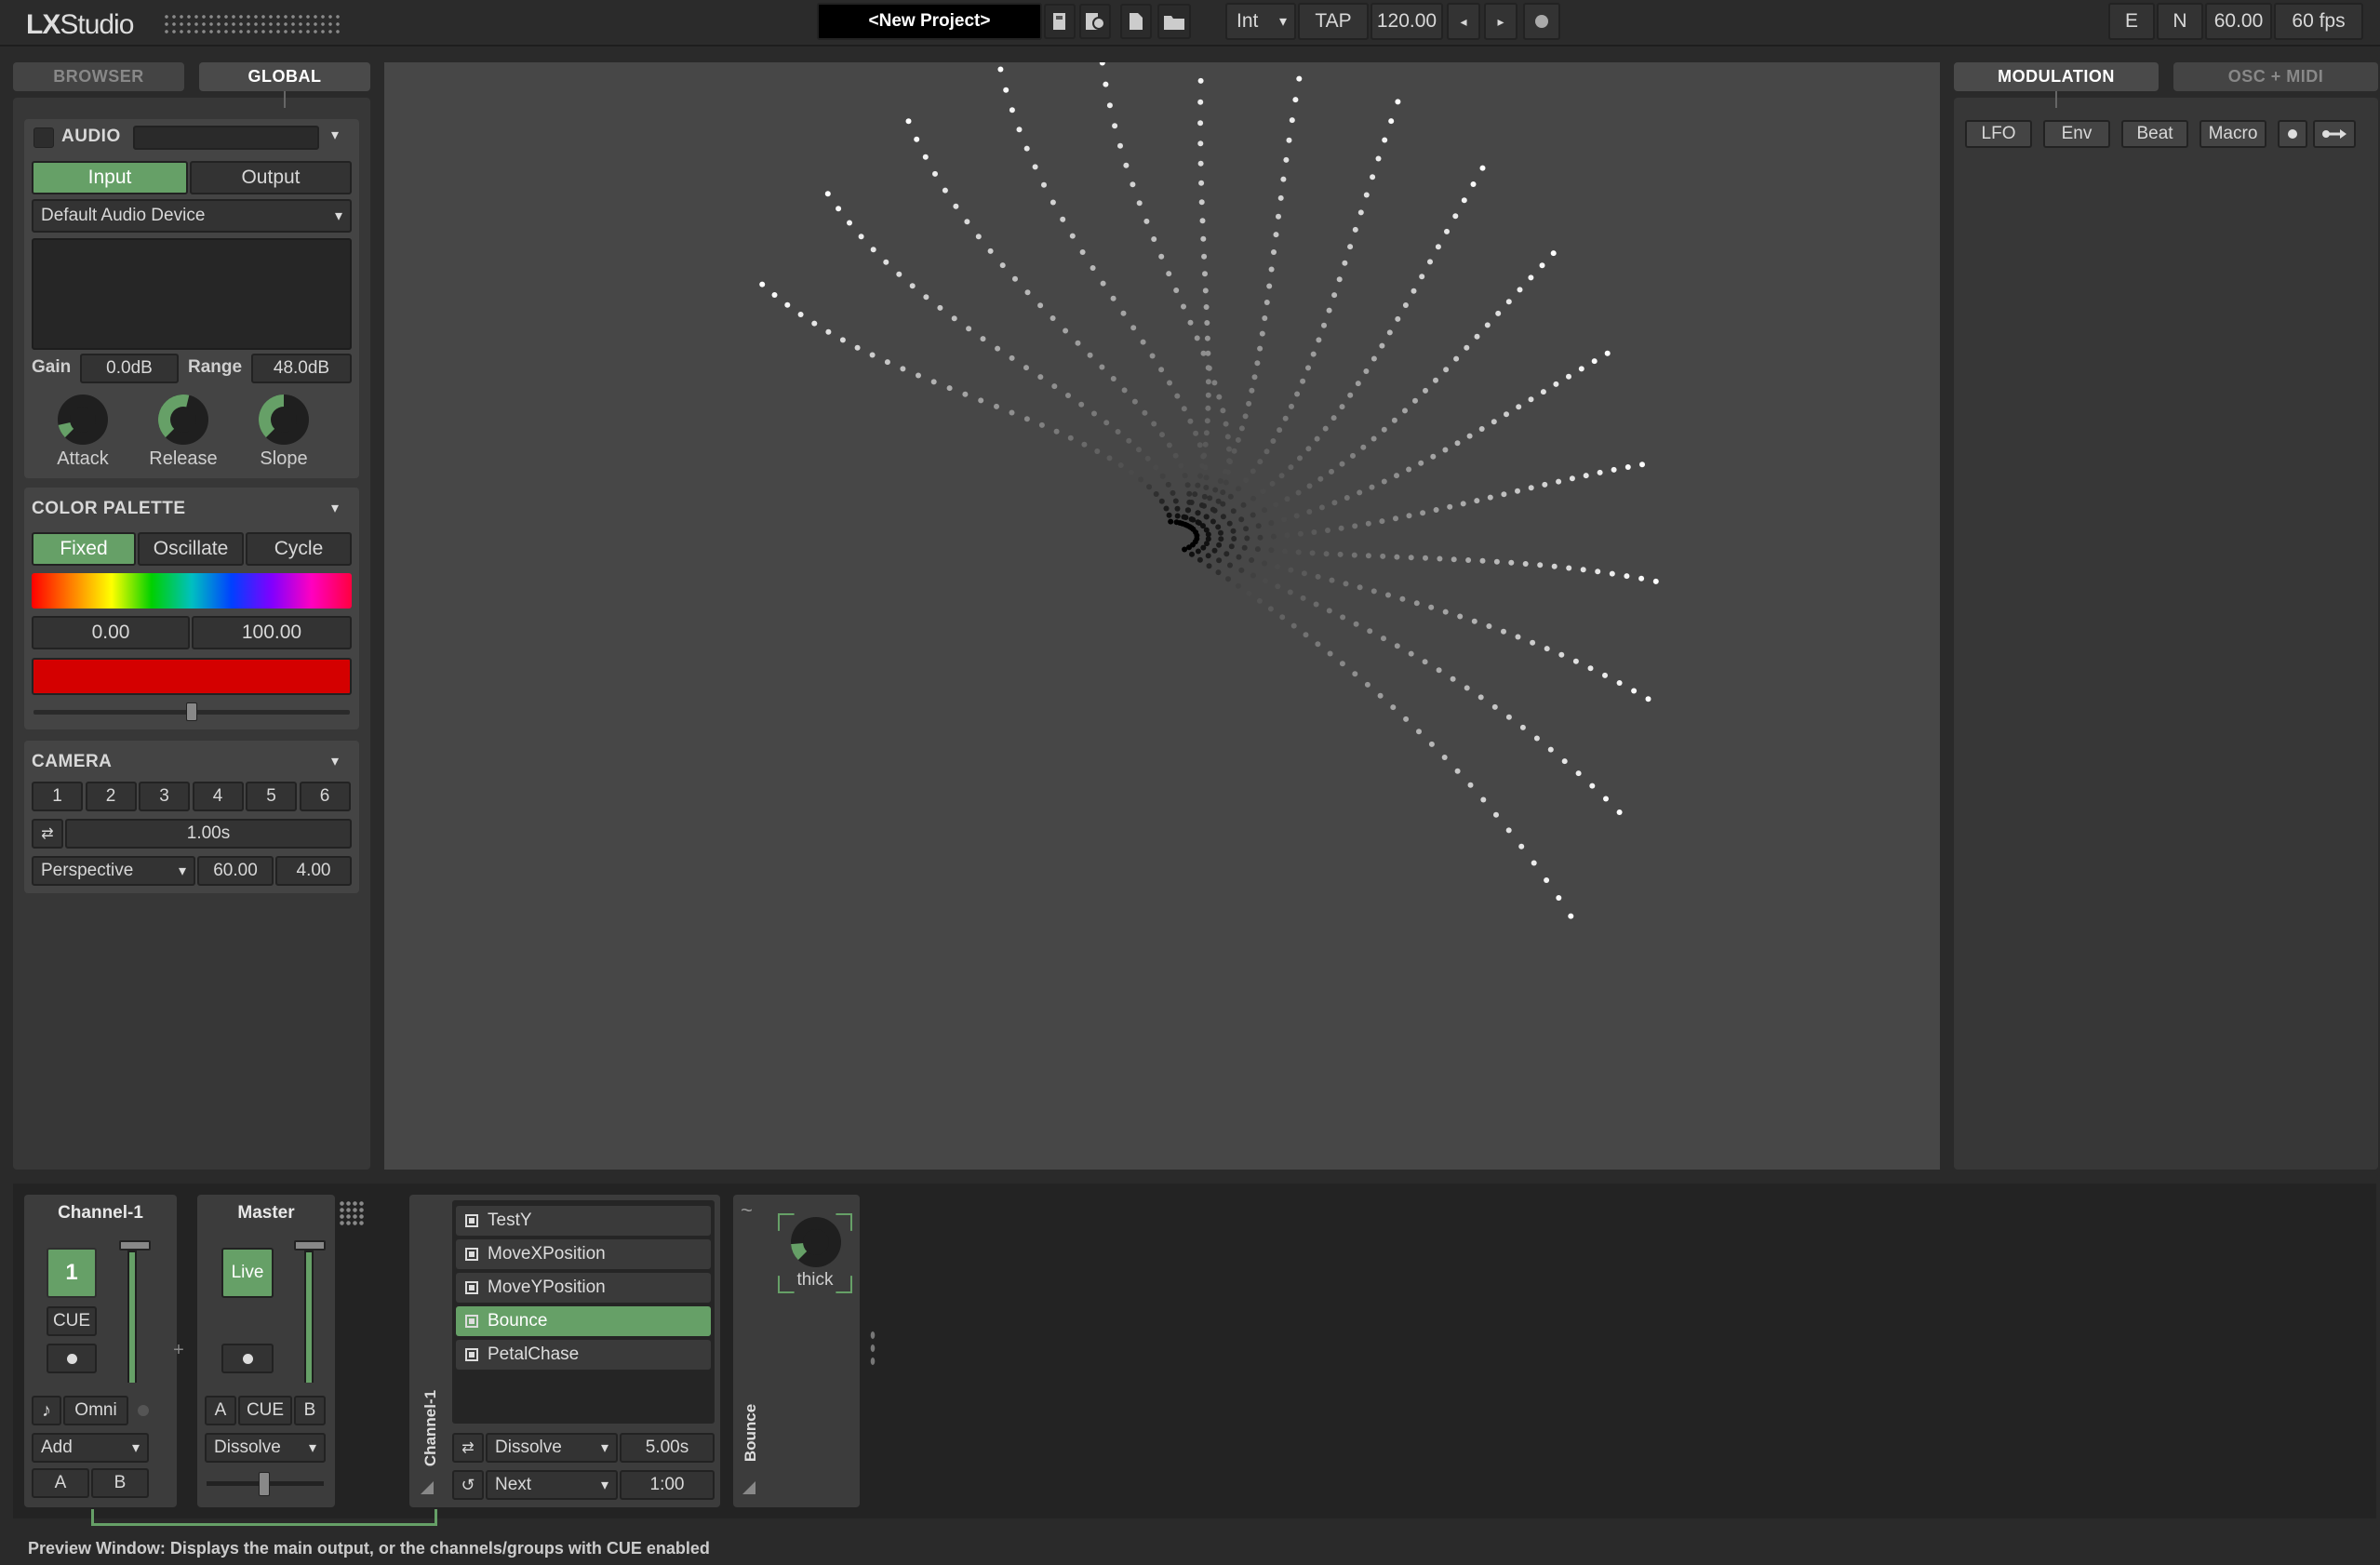 This screenshot has height=1565, width=2380. What do you see at coordinates (47, 834) in the screenshot?
I see `camera-loop-icon: ⇄` at bounding box center [47, 834].